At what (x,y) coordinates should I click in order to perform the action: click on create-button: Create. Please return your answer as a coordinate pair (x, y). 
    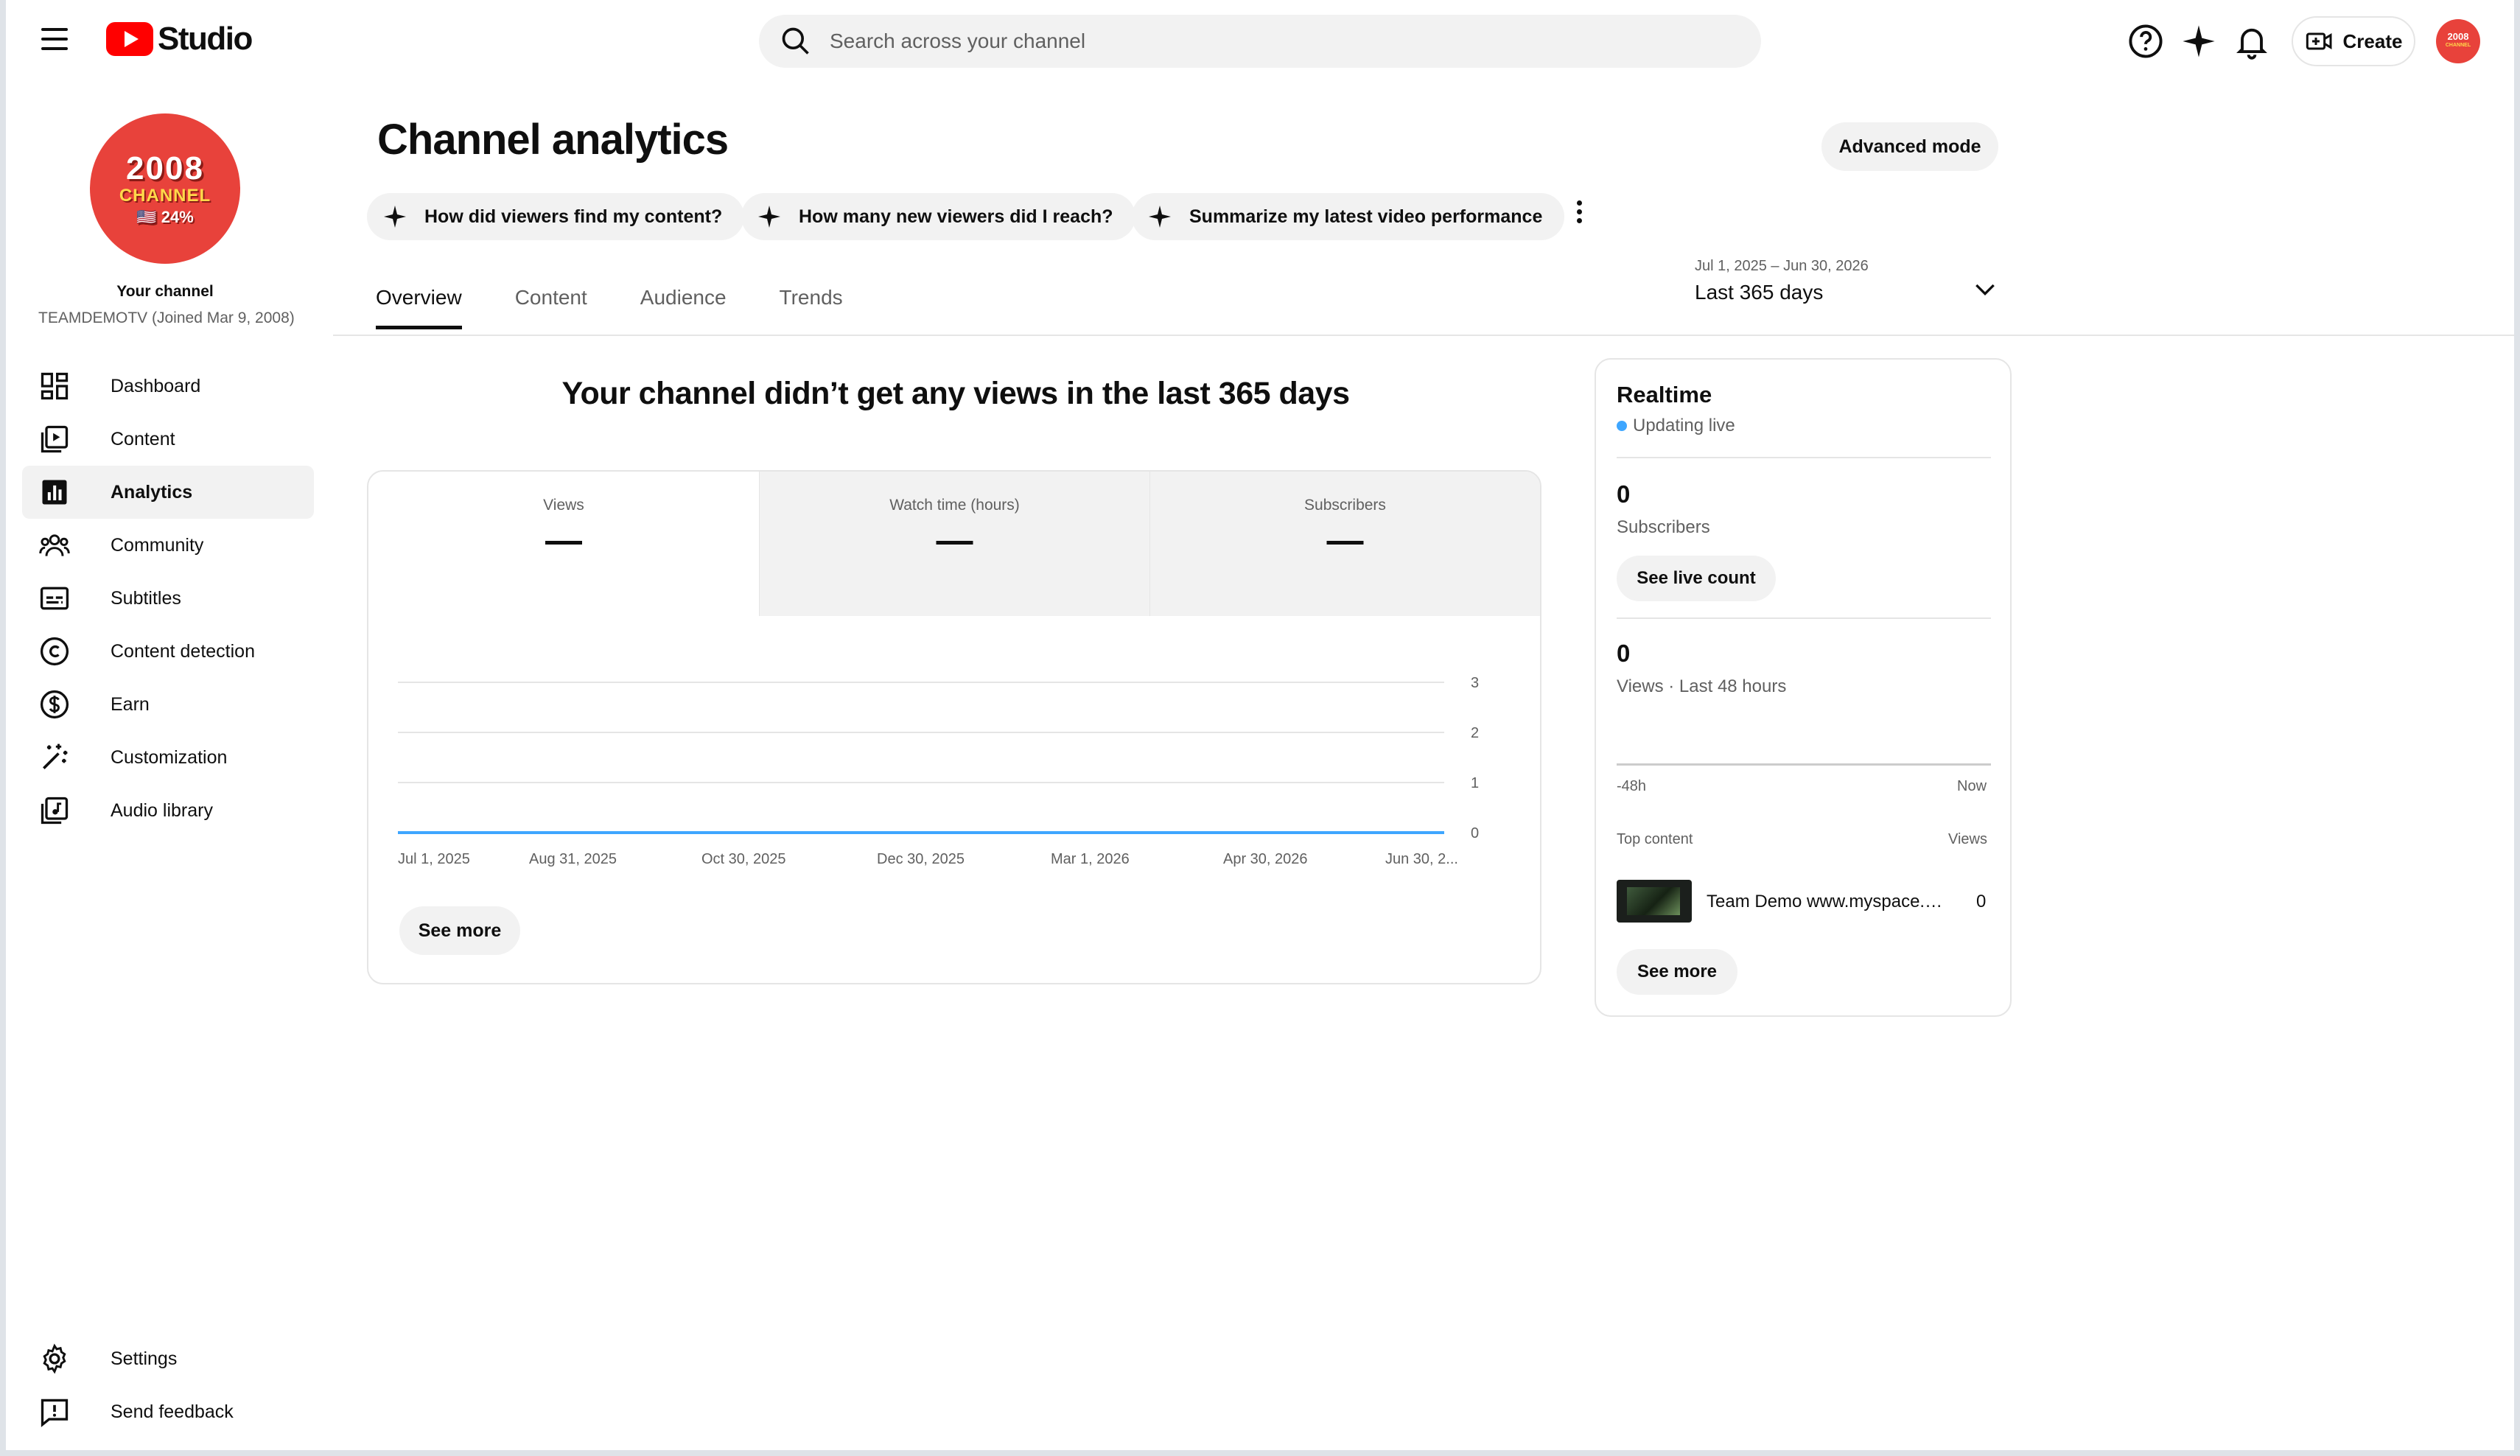
    Looking at the image, I should click on (2353, 41).